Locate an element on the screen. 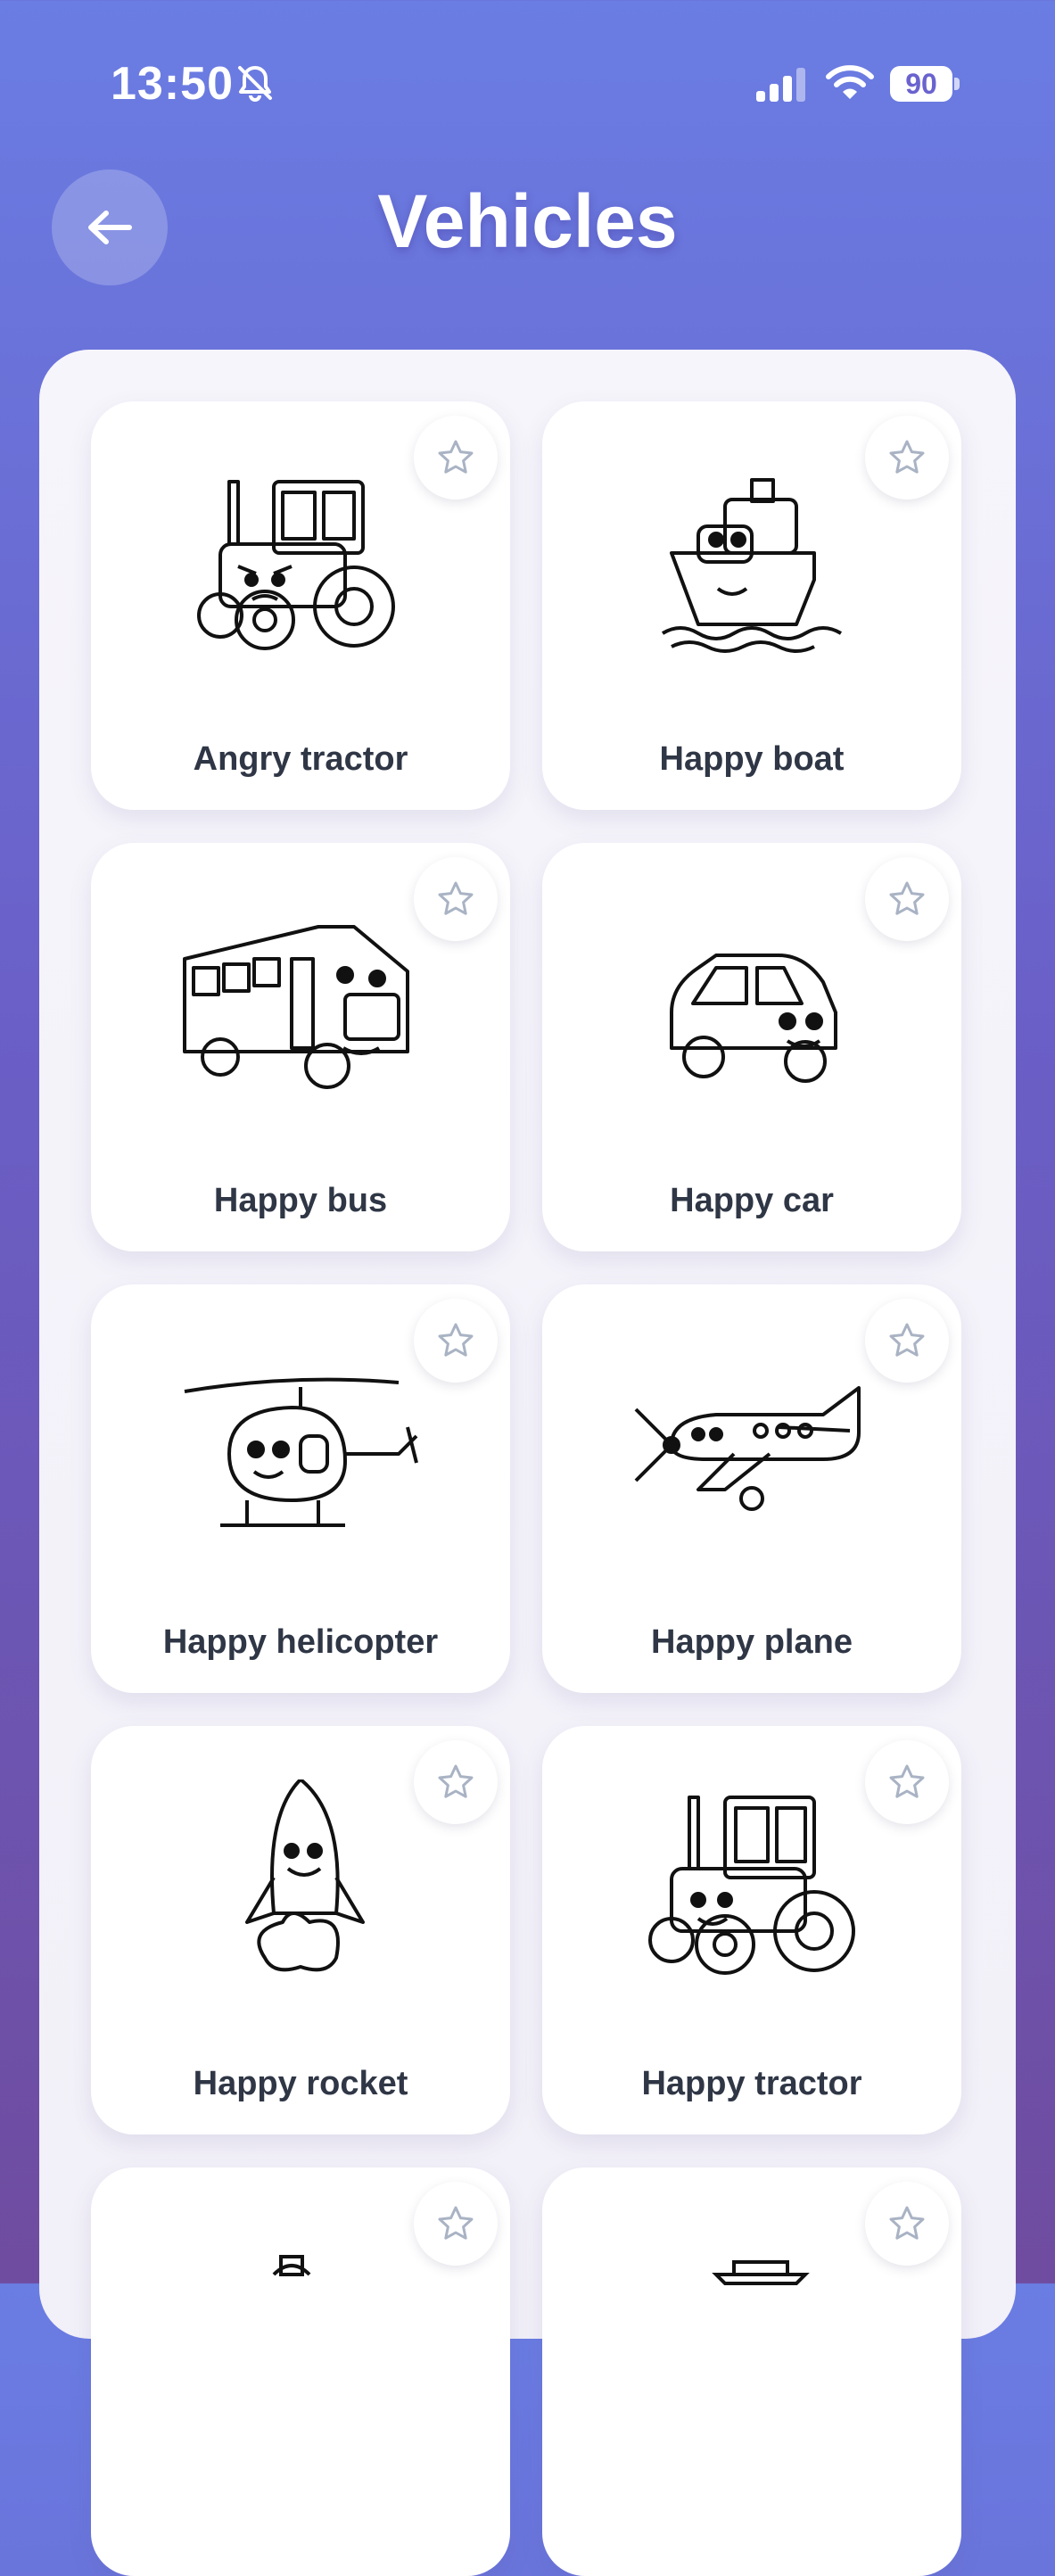 The width and height of the screenshot is (1055, 2576). vehicle-label: Happy rocket is located at coordinates (300, 2084).